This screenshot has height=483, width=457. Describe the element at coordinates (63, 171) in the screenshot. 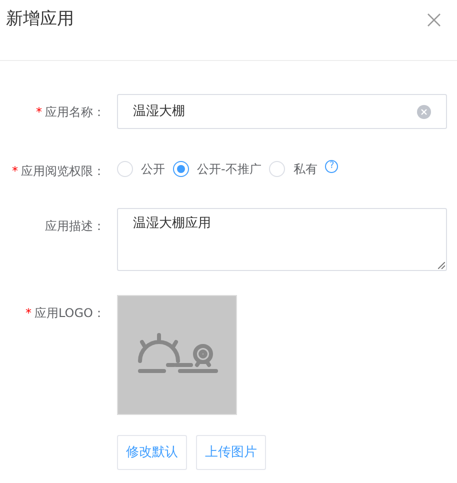

I see `field-label: 应用阅览权限：` at that location.